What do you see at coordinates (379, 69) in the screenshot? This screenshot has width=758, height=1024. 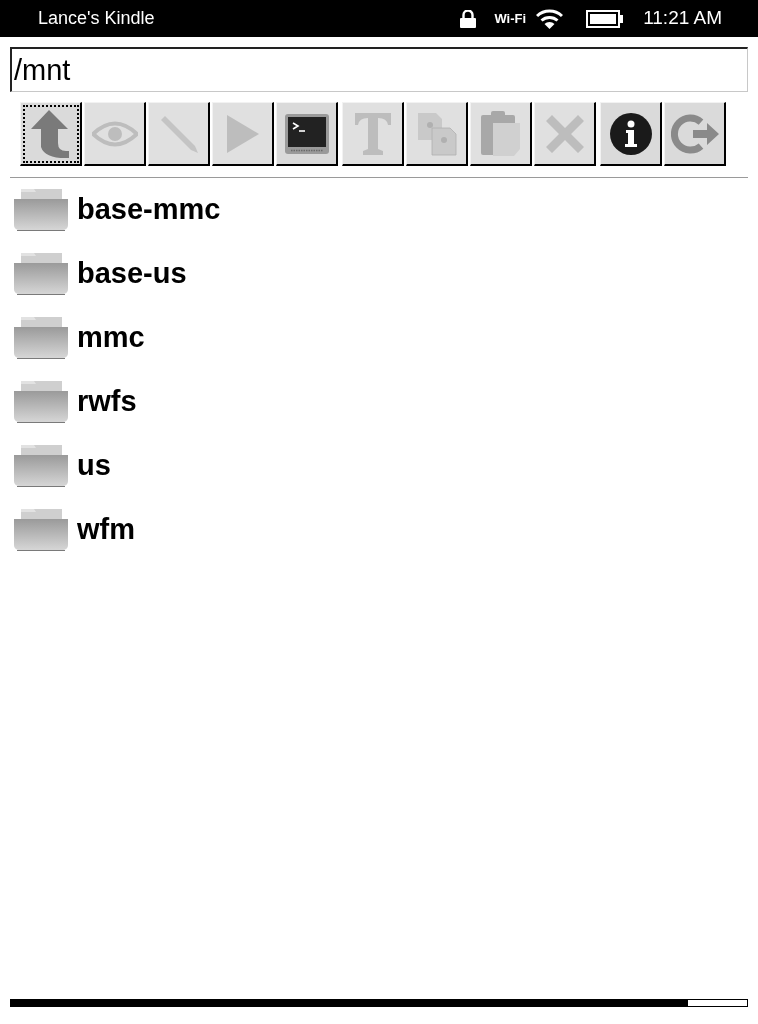 I see `path-field: /mnt` at bounding box center [379, 69].